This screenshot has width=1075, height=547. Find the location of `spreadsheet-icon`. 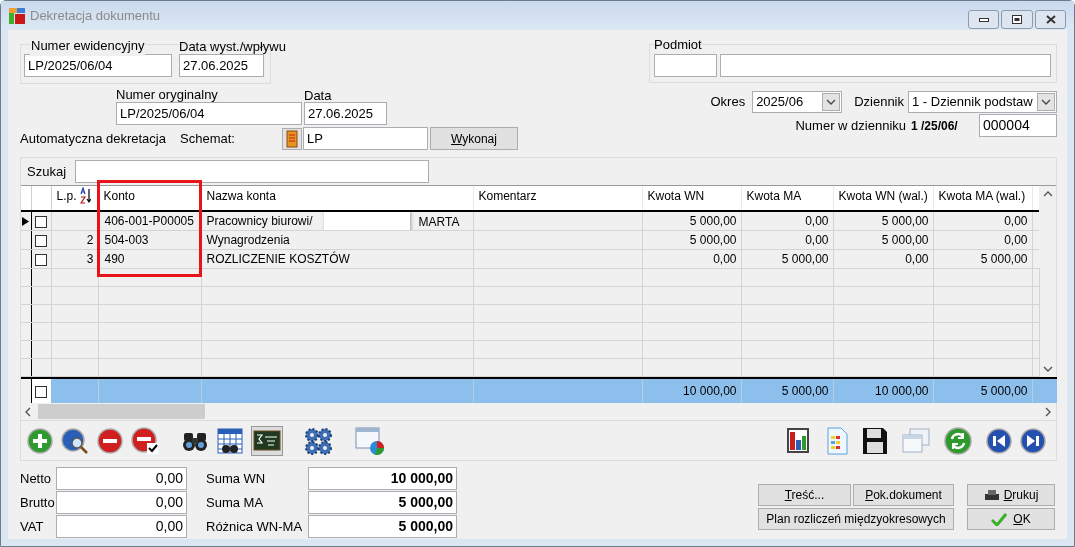

spreadsheet-icon is located at coordinates (837, 440).